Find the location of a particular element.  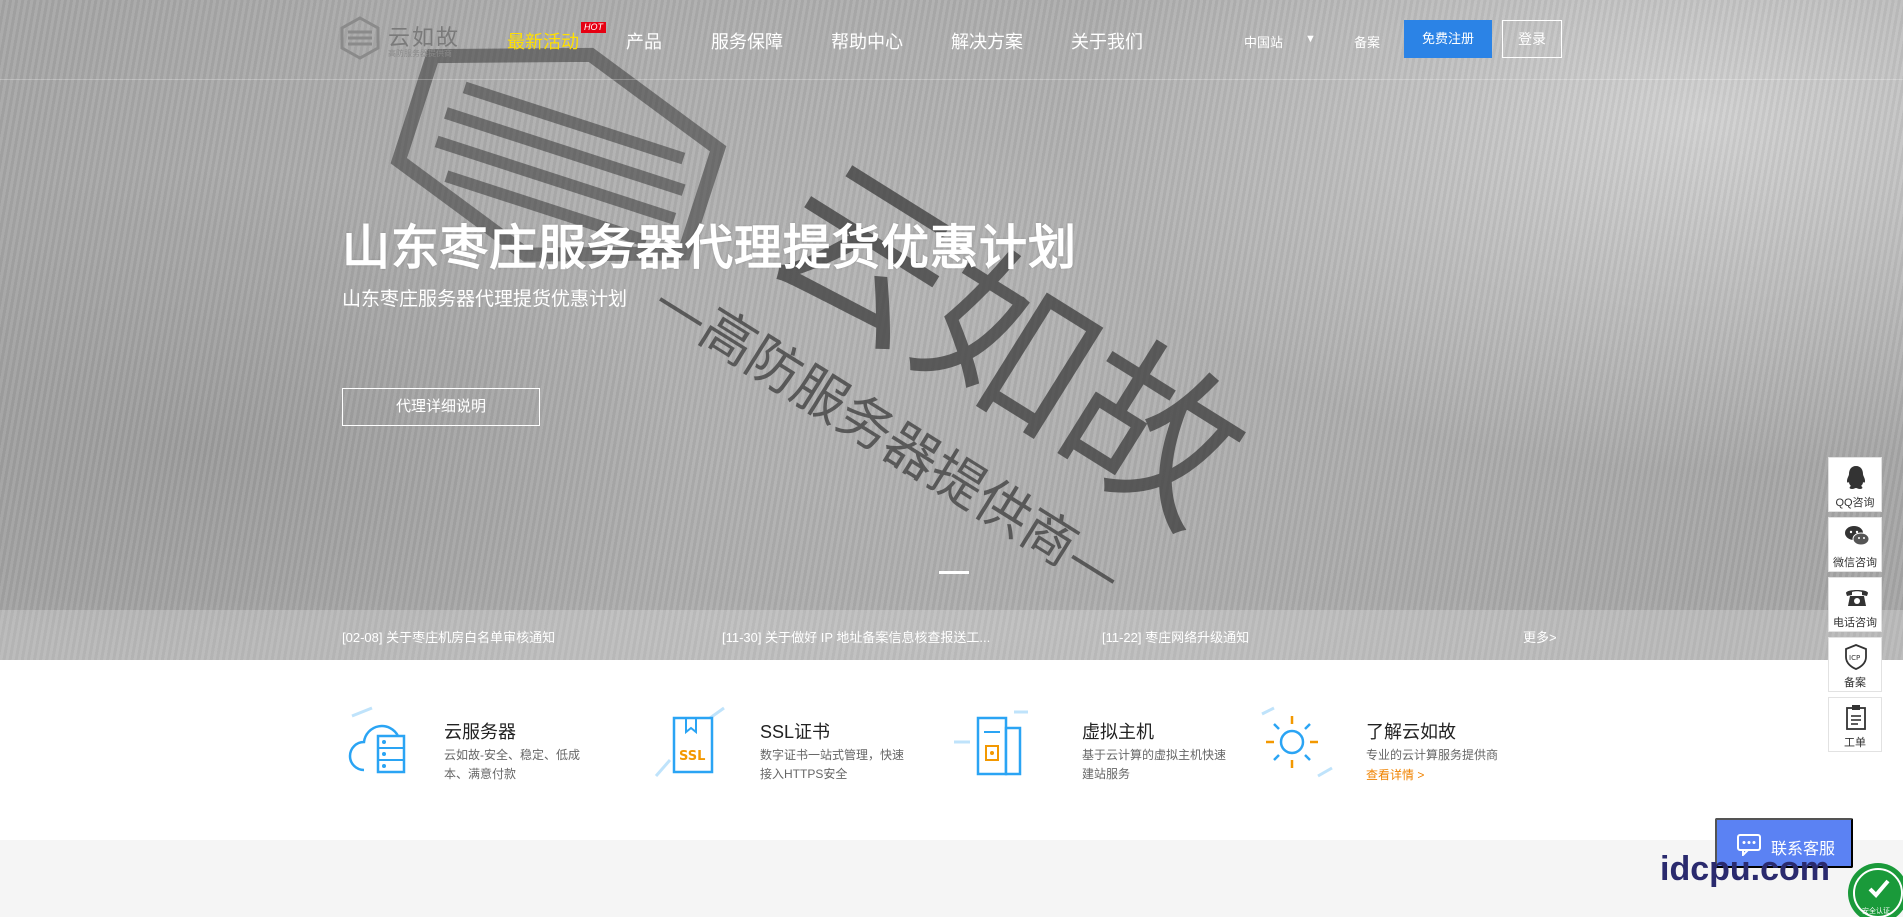

sidebar-ticket: 工单 is located at coordinates (1855, 724).